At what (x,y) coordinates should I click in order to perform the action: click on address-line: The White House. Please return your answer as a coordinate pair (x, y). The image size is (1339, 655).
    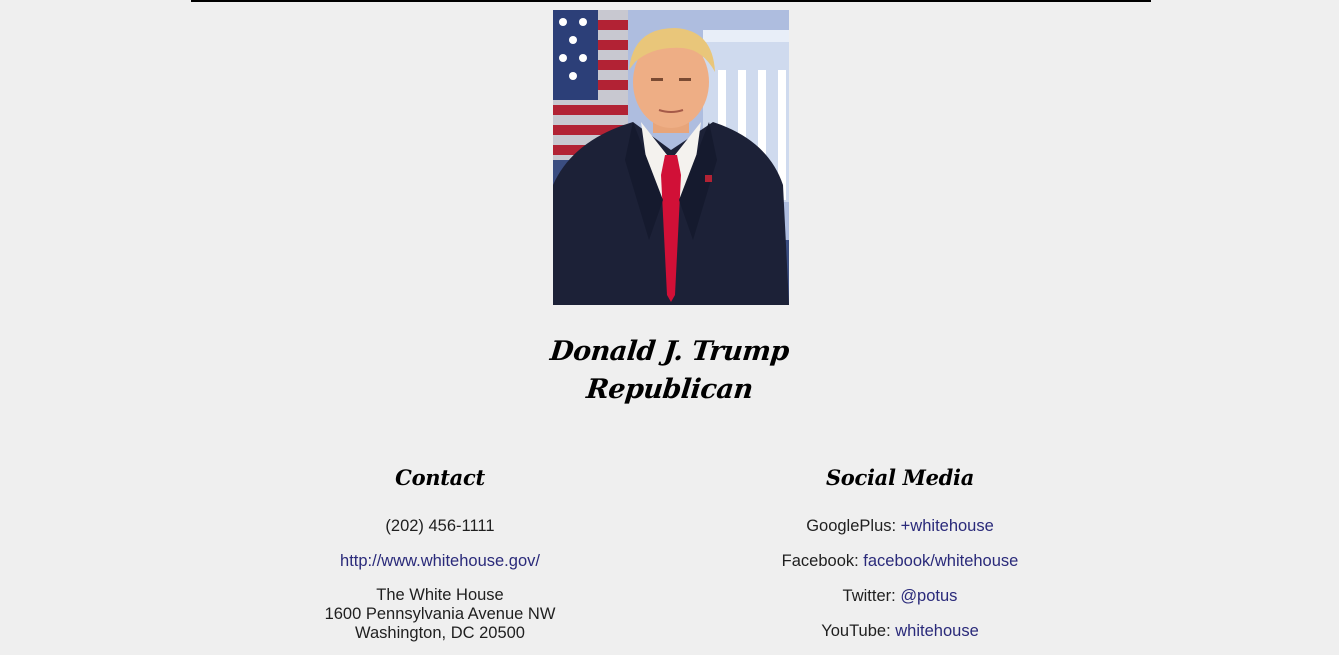
    Looking at the image, I should click on (440, 595).